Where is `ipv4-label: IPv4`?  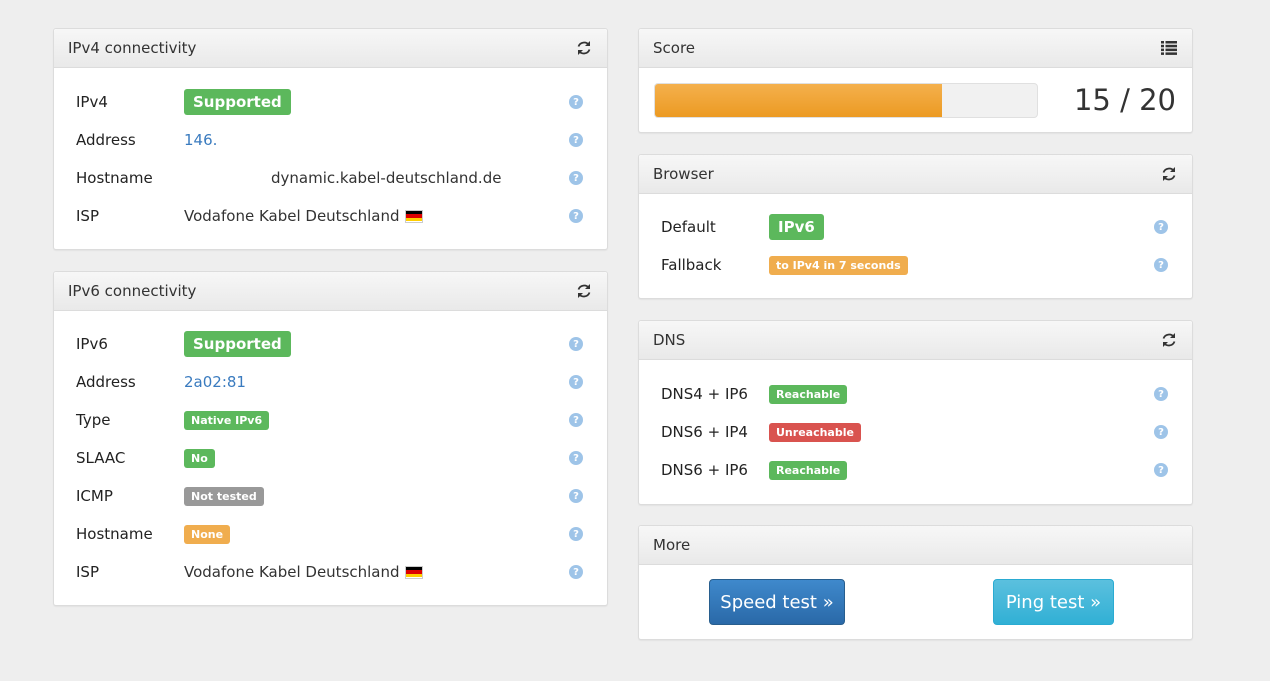 ipv4-label: IPv4 is located at coordinates (92, 102).